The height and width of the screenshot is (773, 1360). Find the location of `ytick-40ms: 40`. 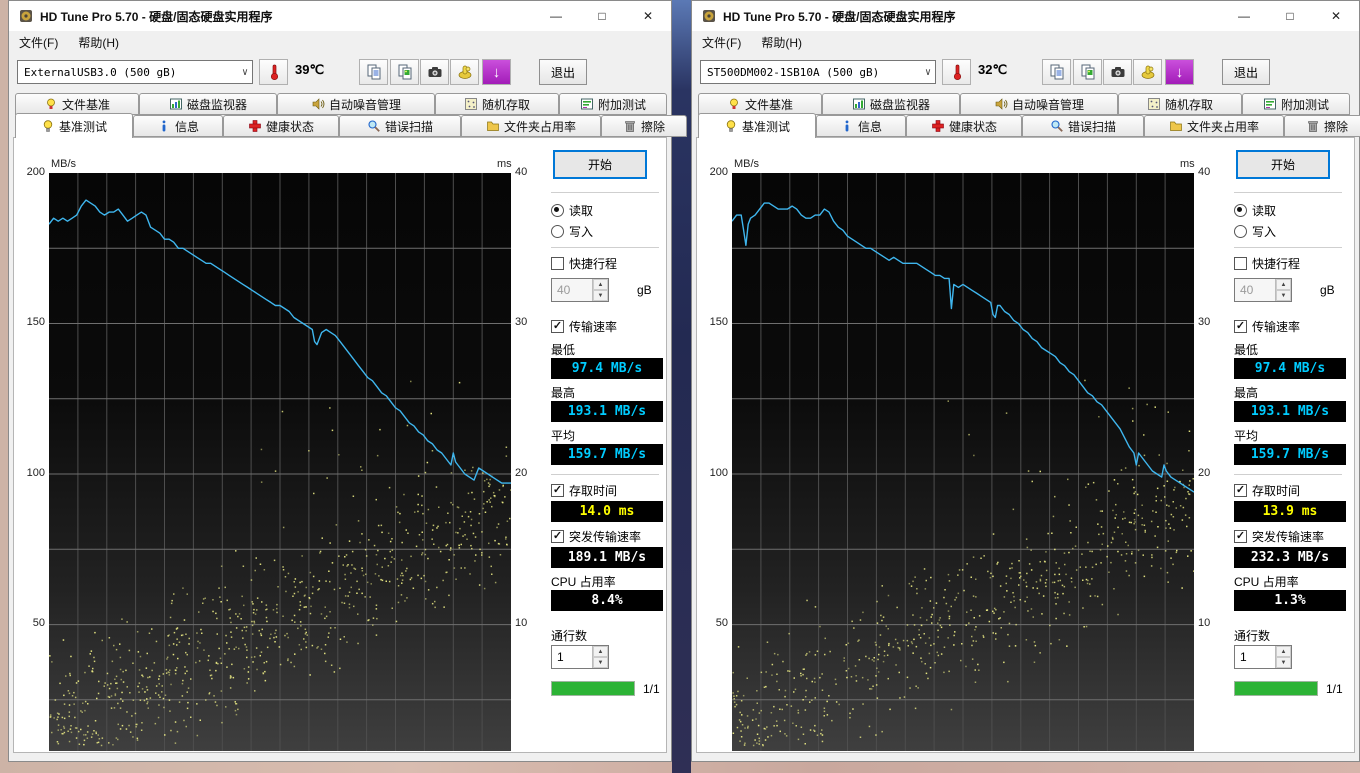

ytick-40ms: 40 is located at coordinates (1204, 172).